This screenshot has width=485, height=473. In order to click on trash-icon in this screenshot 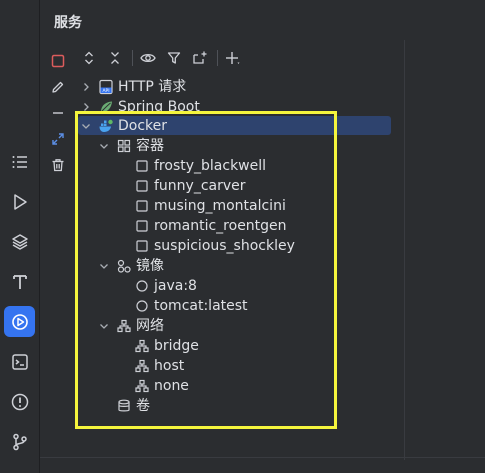, I will do `click(58, 165)`.